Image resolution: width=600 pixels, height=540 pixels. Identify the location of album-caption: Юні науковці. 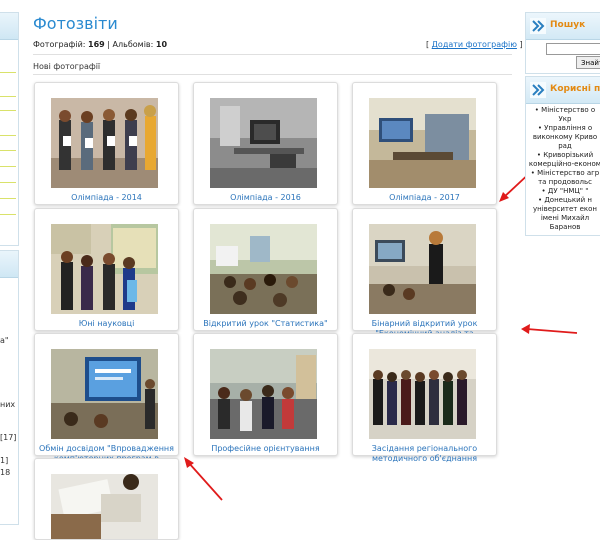
(106, 324).